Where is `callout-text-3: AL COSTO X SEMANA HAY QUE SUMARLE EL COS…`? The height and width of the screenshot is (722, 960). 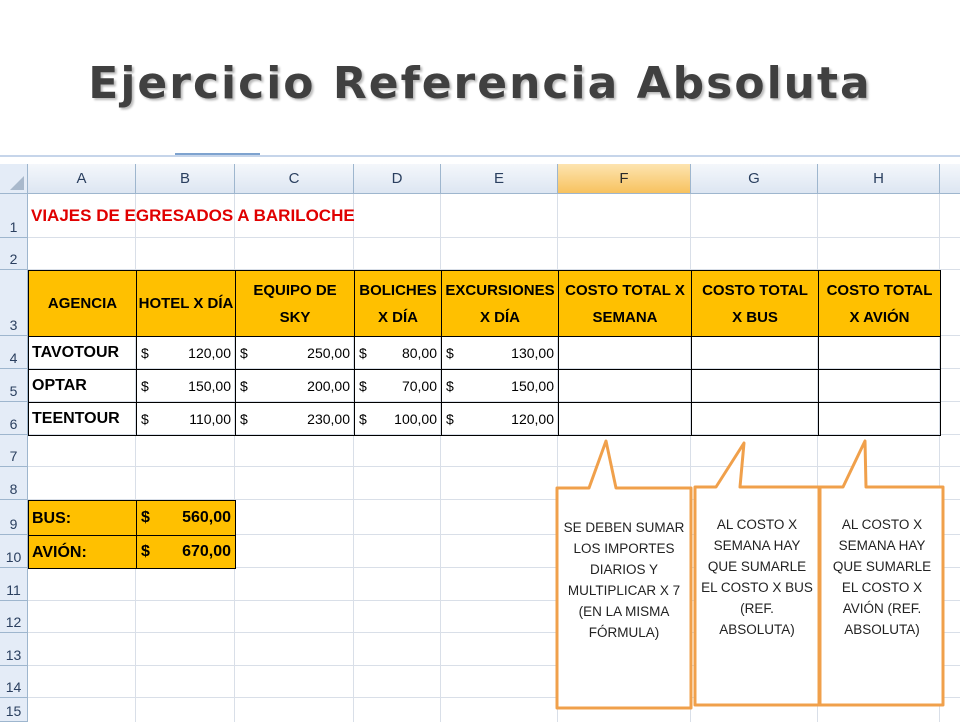 callout-text-3: AL COSTO X SEMANA HAY QUE SUMARLE EL COS… is located at coordinates (882, 577).